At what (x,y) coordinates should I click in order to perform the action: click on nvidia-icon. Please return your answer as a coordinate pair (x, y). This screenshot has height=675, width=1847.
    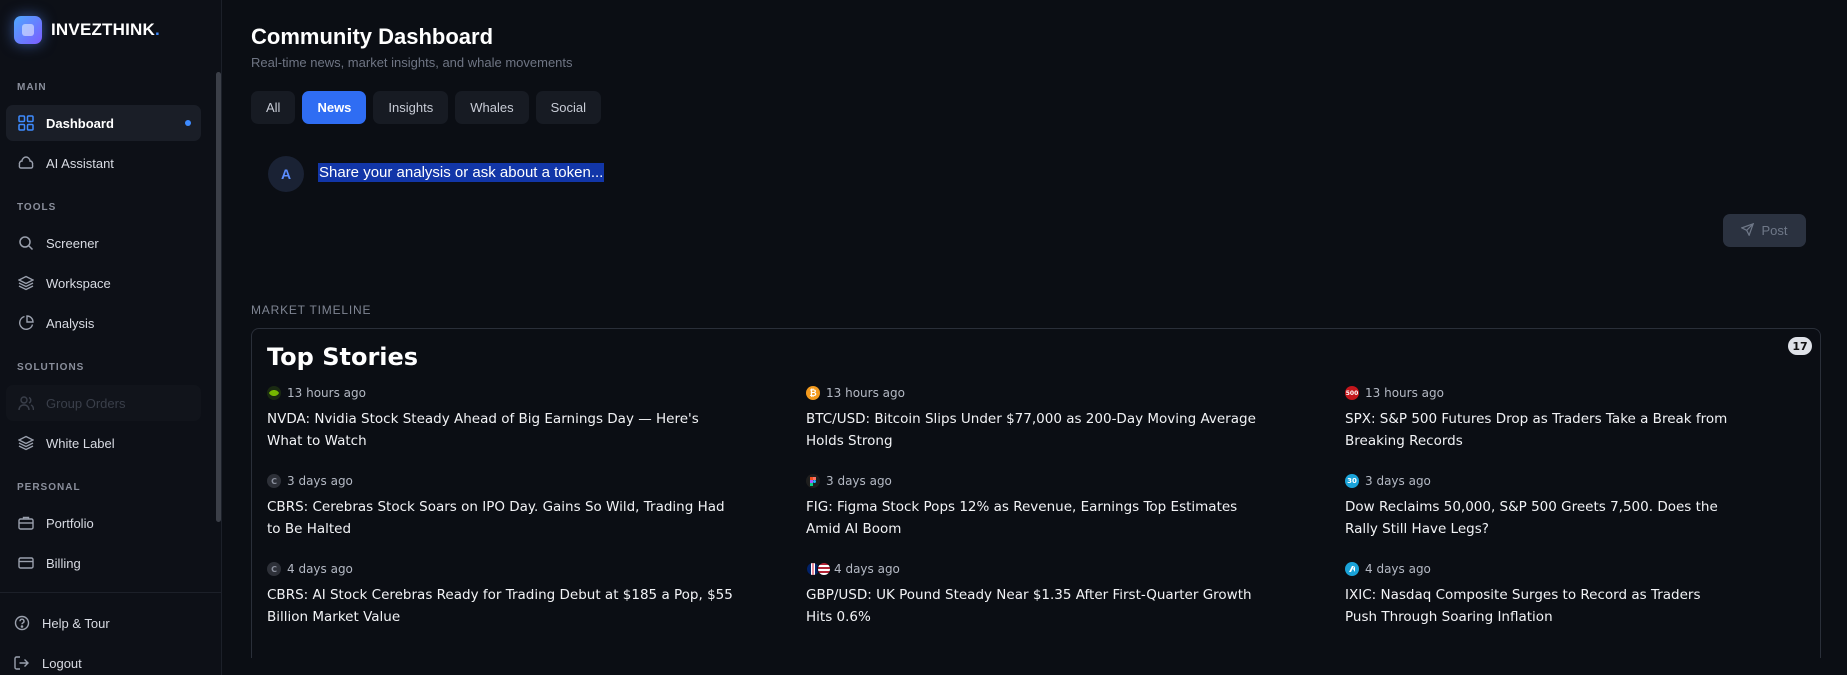
    Looking at the image, I should click on (274, 393).